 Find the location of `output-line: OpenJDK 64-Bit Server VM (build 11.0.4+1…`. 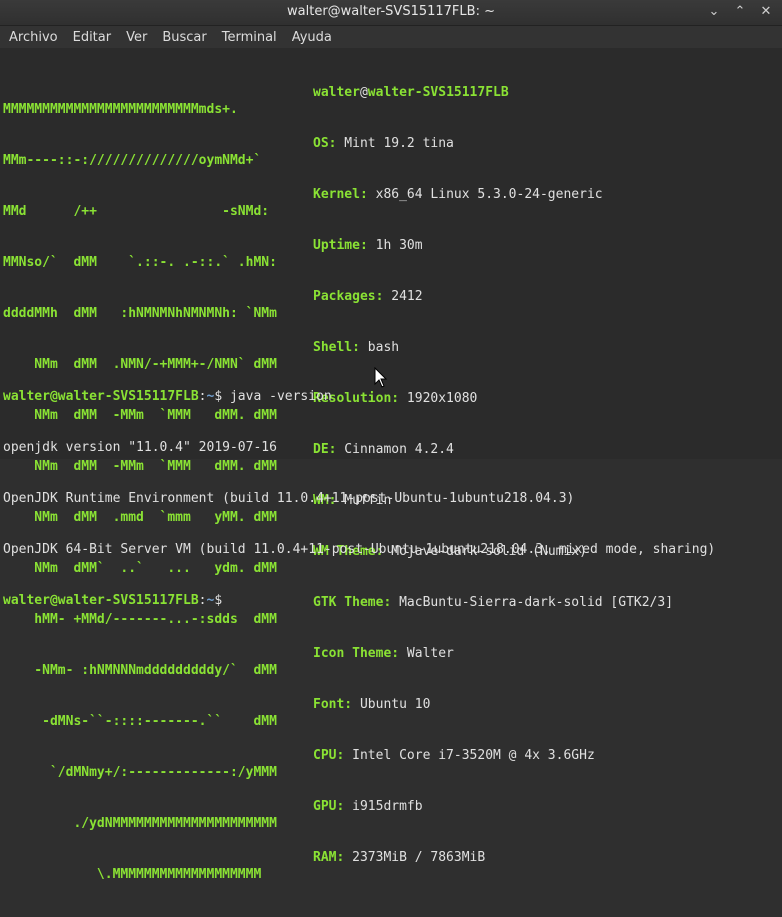

output-line: OpenJDK 64-Bit Server VM (build 11.0.4+1… is located at coordinates (359, 549).